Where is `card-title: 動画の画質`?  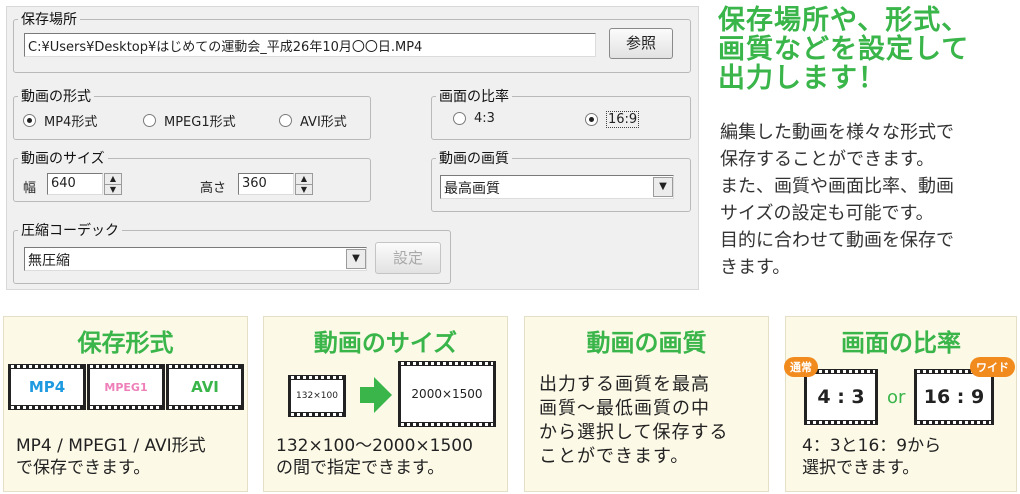
card-title: 動画の画質 is located at coordinates (646, 343).